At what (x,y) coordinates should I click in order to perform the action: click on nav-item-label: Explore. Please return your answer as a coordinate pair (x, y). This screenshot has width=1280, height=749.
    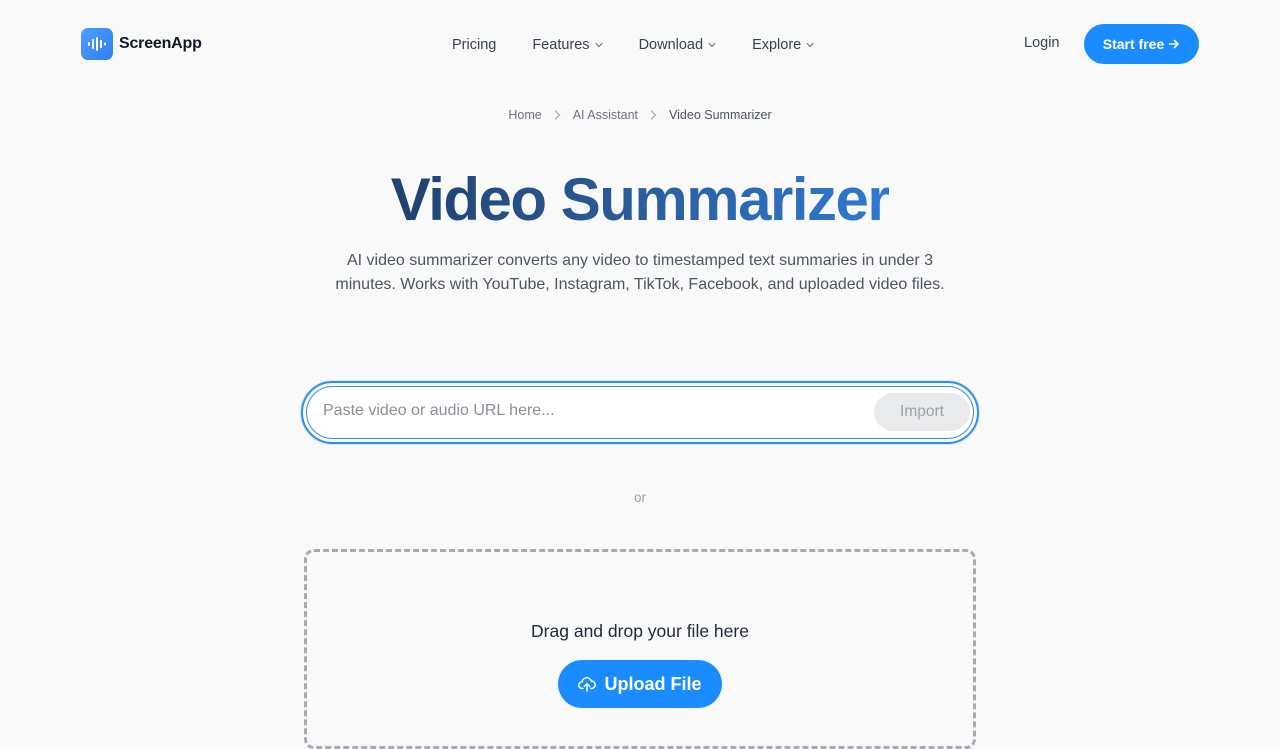
    Looking at the image, I should click on (777, 45).